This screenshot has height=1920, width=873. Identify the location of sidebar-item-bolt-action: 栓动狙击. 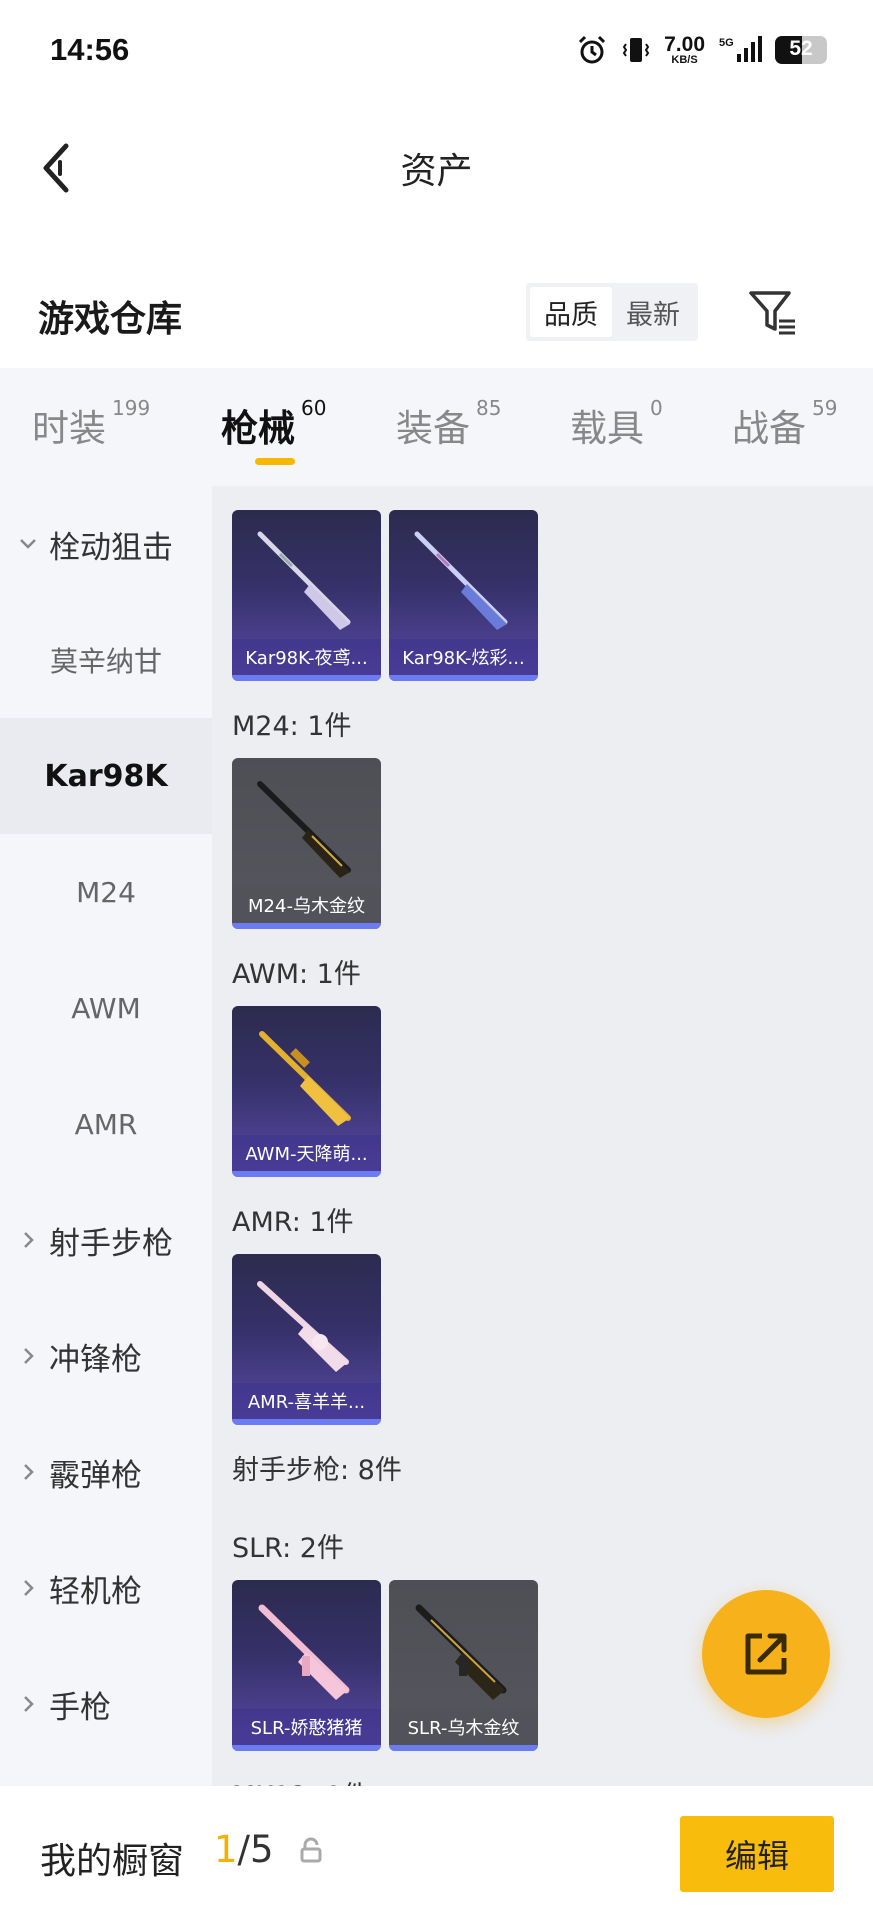
(106, 544).